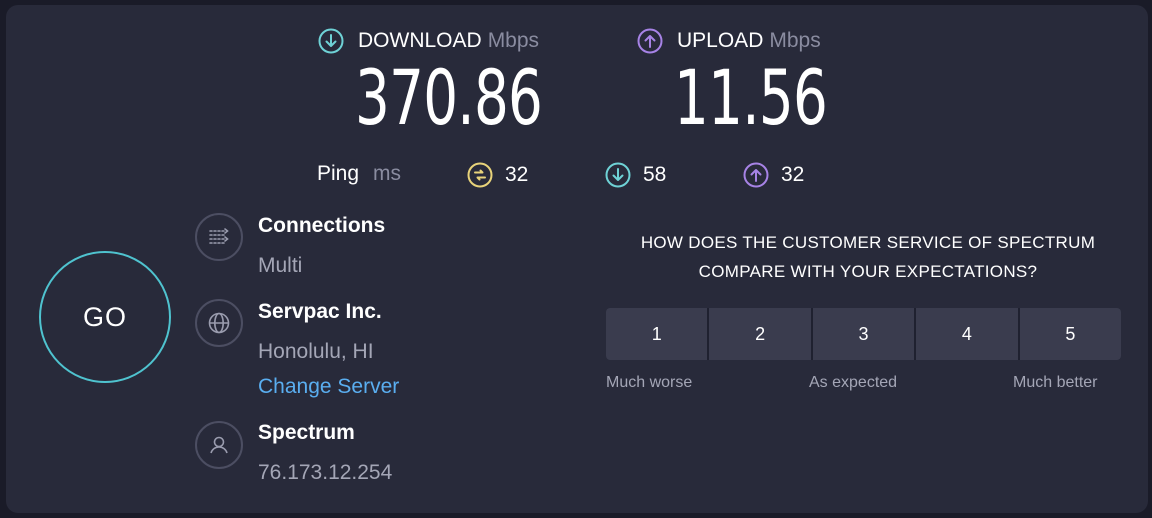 Image resolution: width=1152 pixels, height=518 pixels. I want to click on ping-upload: 32, so click(773, 175).